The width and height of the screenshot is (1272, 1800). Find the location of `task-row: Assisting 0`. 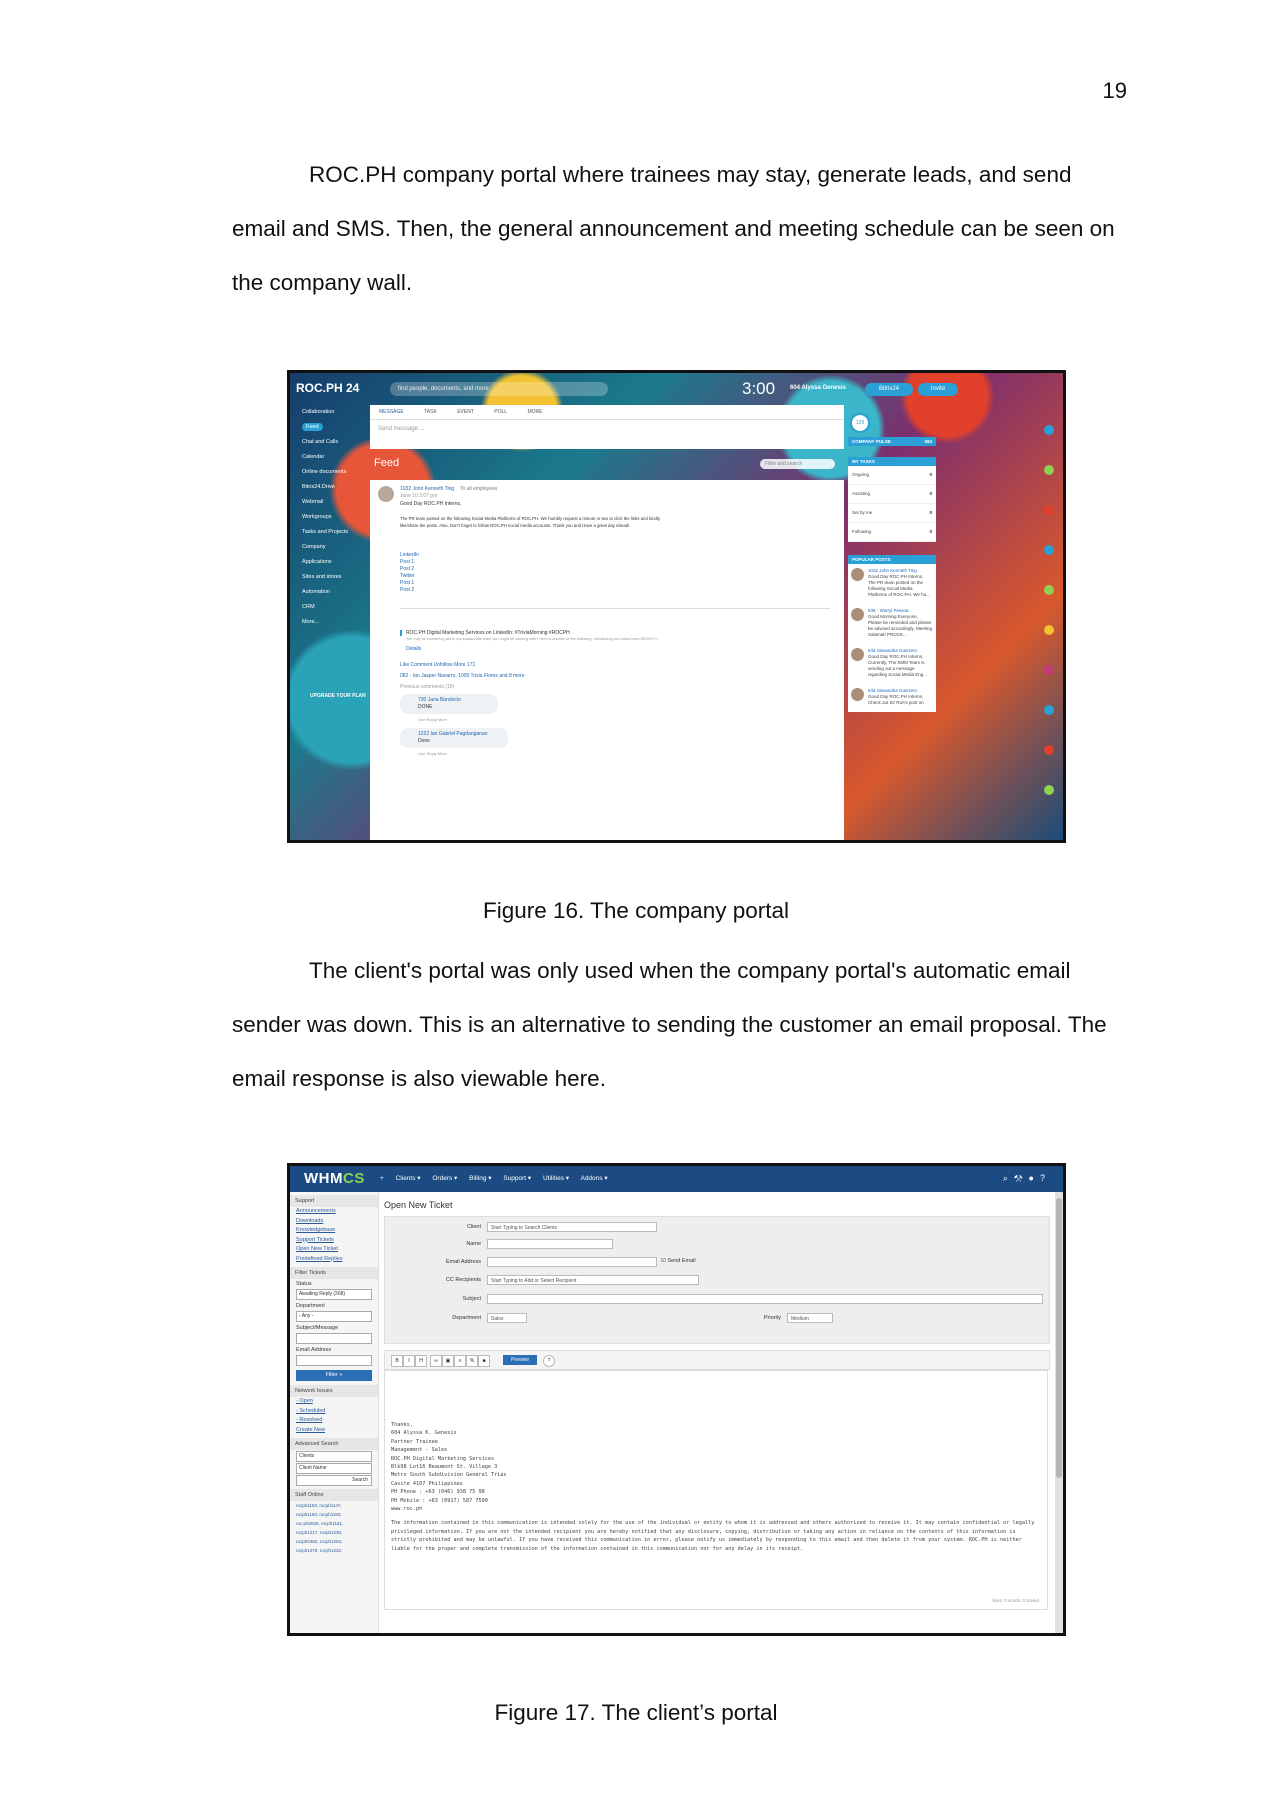

task-row: Assisting 0 is located at coordinates (892, 494).